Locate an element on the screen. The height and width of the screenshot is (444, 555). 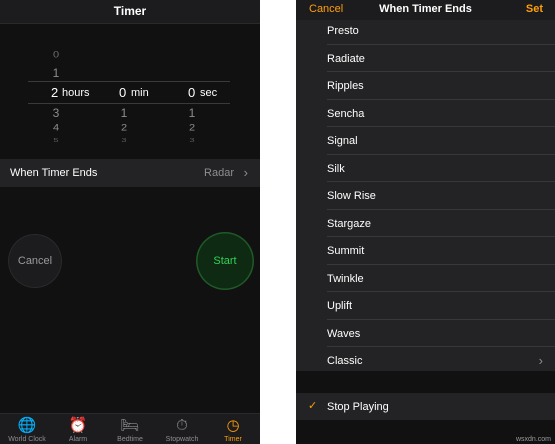
checkmark-icon: ✓ is located at coordinates (313, 406).